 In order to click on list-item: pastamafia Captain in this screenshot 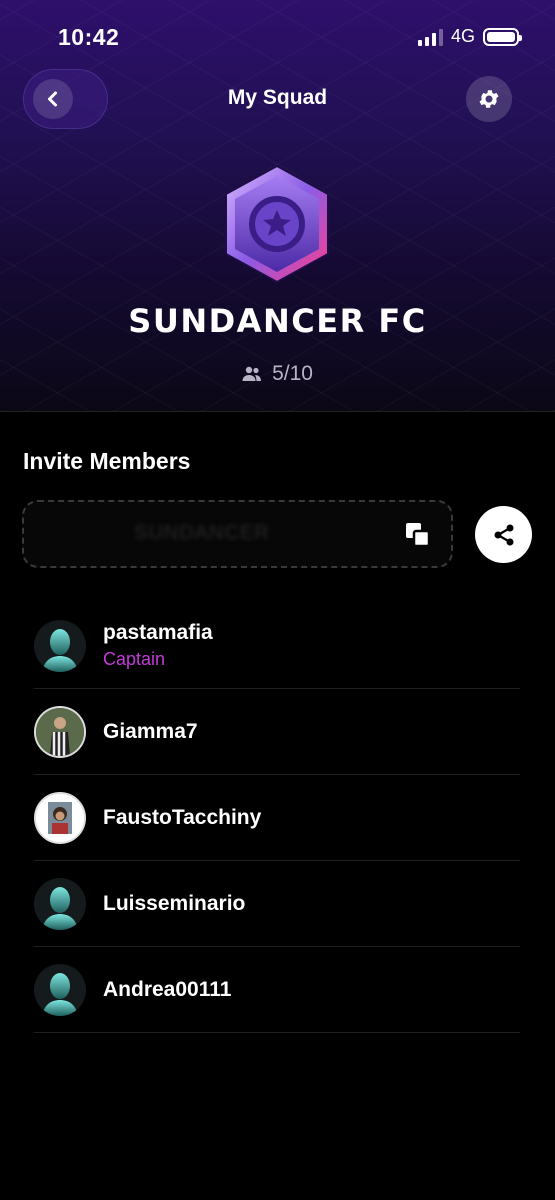, I will do `click(277, 646)`.